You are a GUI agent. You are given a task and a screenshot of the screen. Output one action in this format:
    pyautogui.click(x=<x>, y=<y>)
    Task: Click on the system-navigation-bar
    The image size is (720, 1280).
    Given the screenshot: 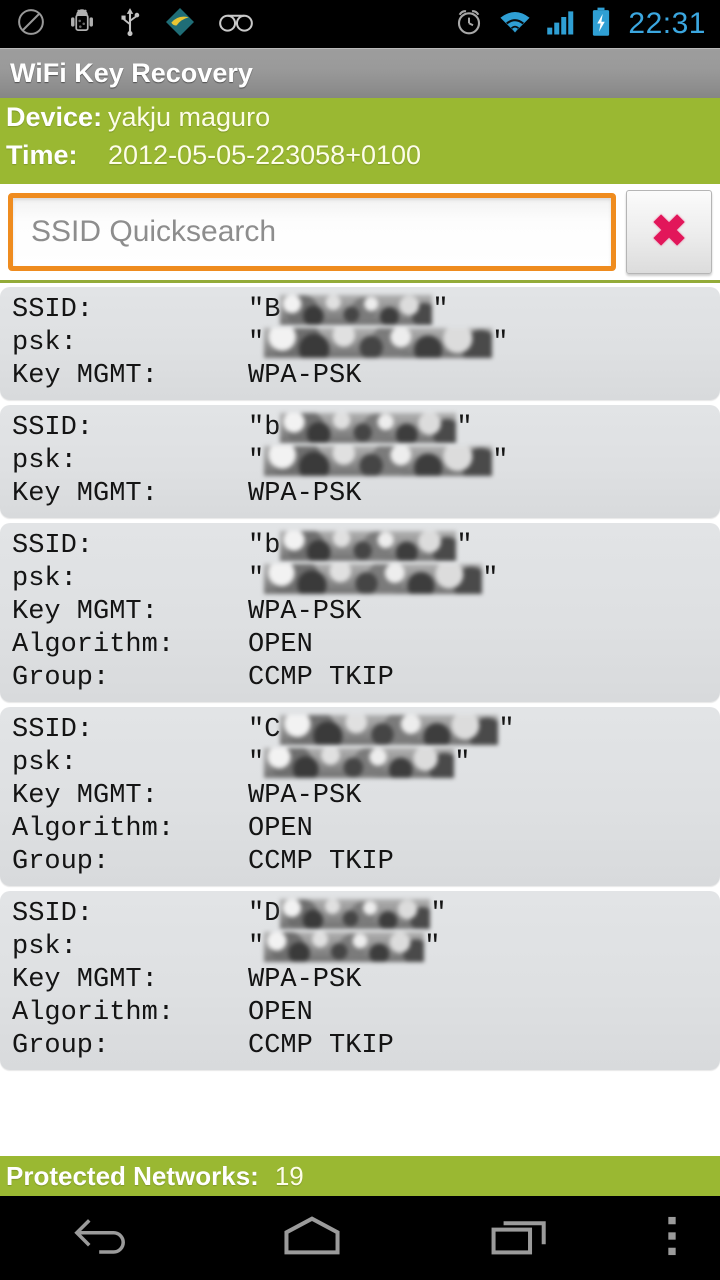 What is the action you would take?
    pyautogui.click(x=360, y=1238)
    